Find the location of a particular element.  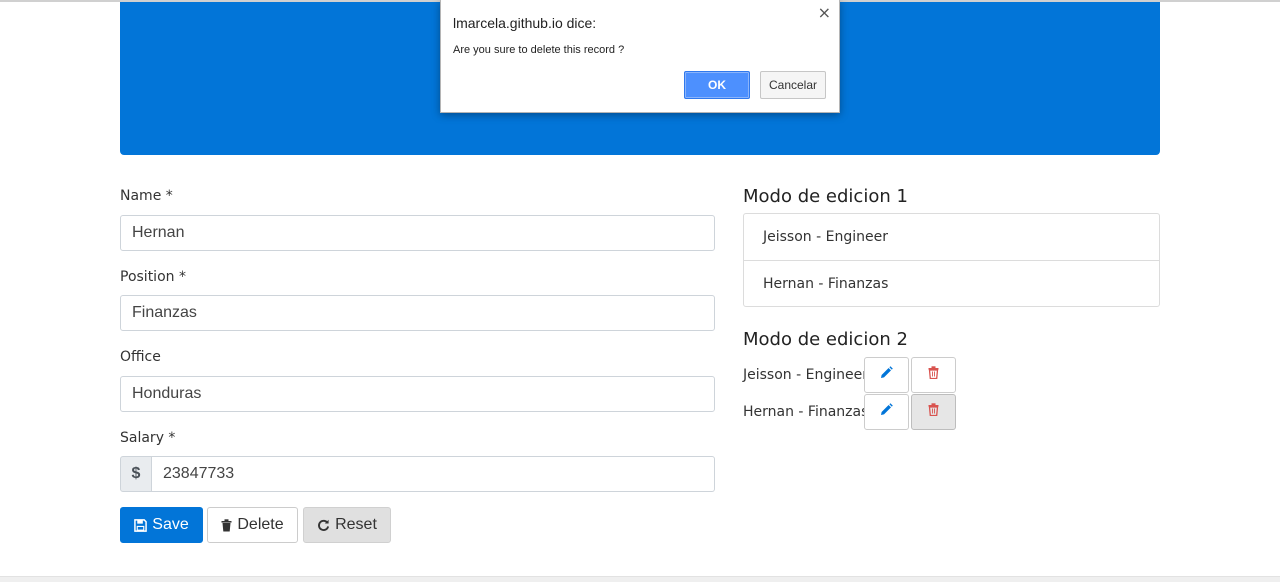

currency-addon: $ is located at coordinates (136, 474).